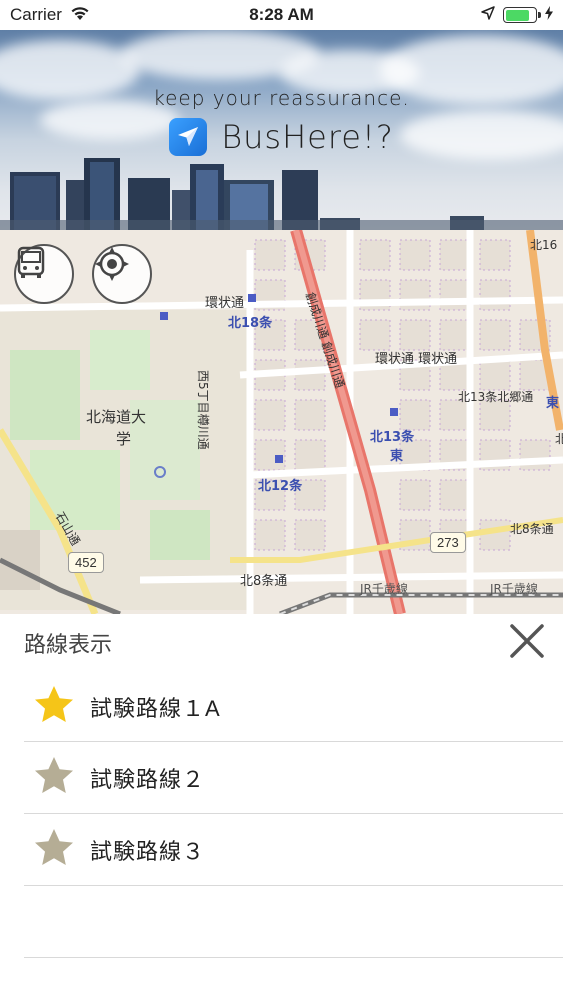  Describe the element at coordinates (293, 707) in the screenshot. I see `route-item: 試験路線１A` at that location.